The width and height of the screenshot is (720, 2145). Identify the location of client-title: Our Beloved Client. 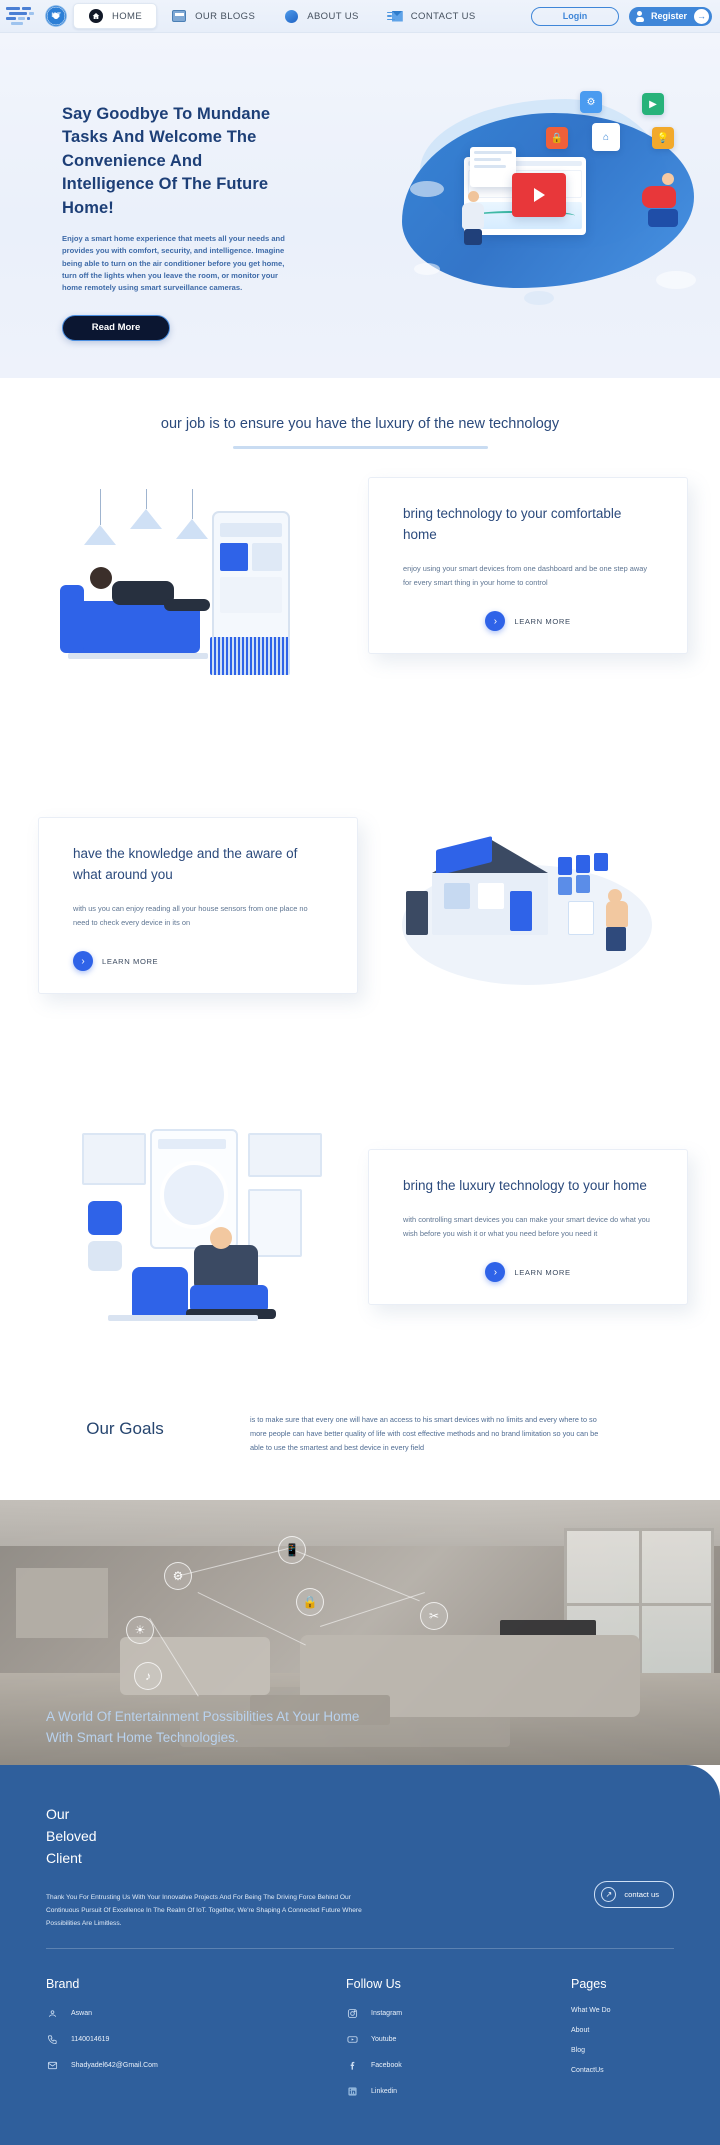
(211, 1836).